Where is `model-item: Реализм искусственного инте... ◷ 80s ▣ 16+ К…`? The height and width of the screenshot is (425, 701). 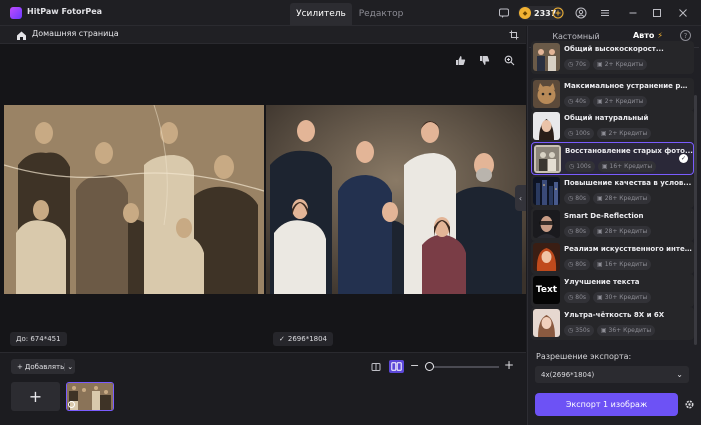 model-item: Реализм искусственного инте... ◷ 80s ▣ 16+ К… is located at coordinates (612, 257).